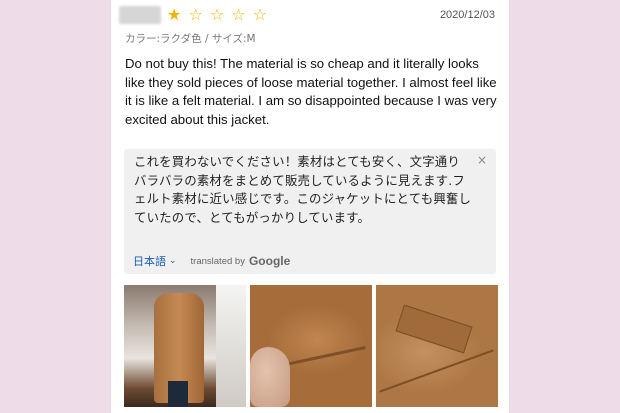 This screenshot has width=620, height=413. What do you see at coordinates (173, 261) in the screenshot?
I see `chevron-down-icon: ⌄` at bounding box center [173, 261].